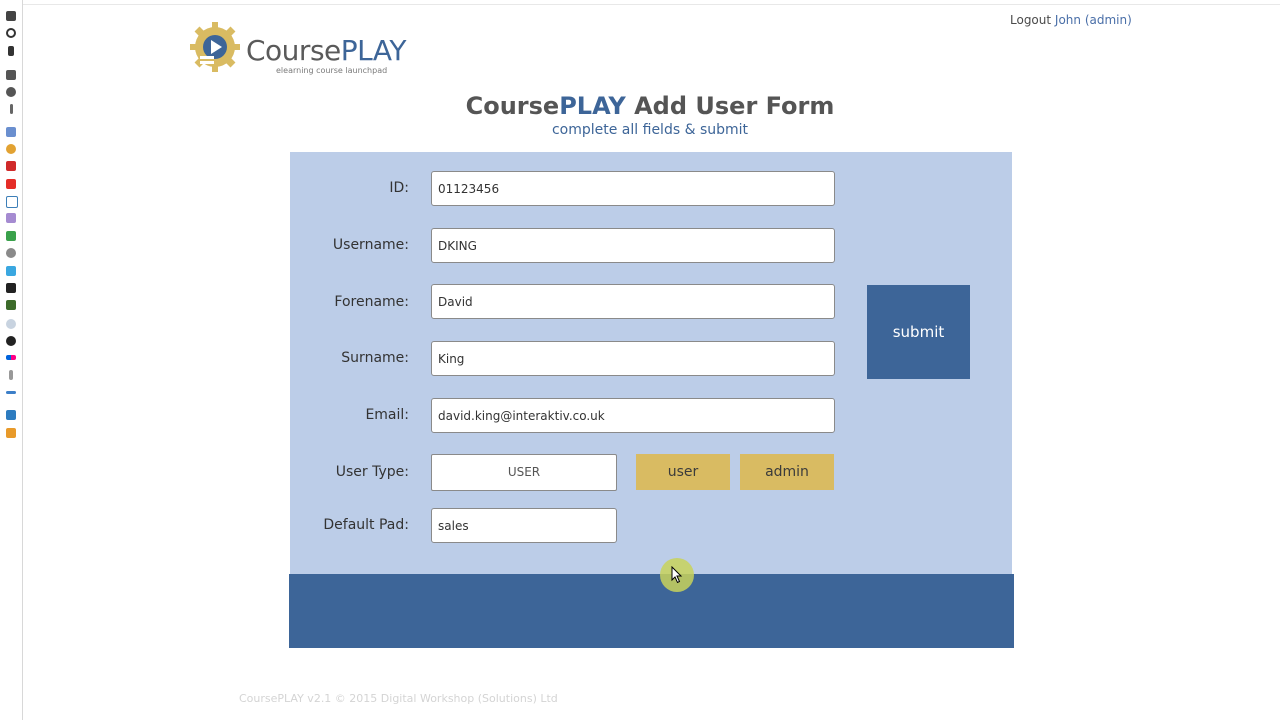  Describe the element at coordinates (366, 525) in the screenshot. I see `default-pad-label: Default Pad:` at that location.